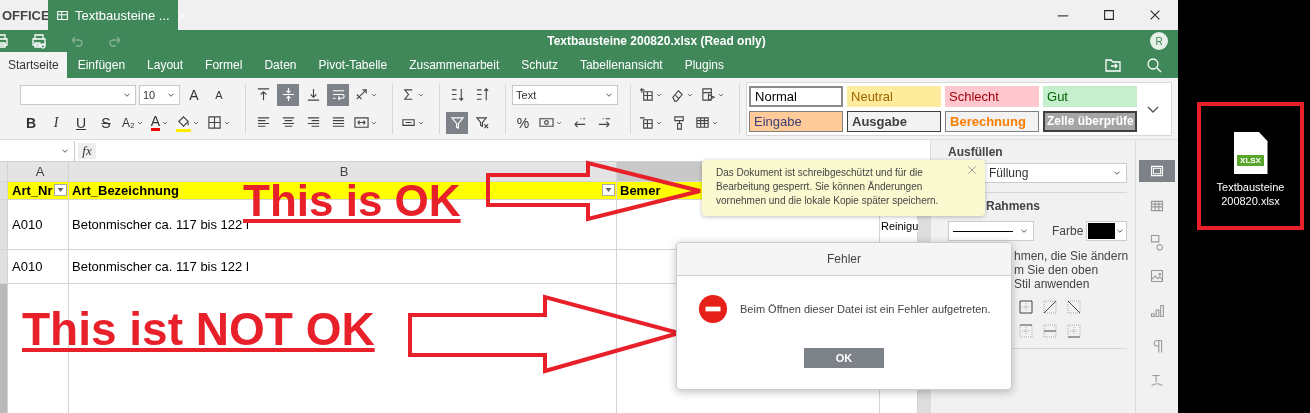 The height and width of the screenshot is (413, 1310). I want to click on align-middle-button, so click(288, 94).